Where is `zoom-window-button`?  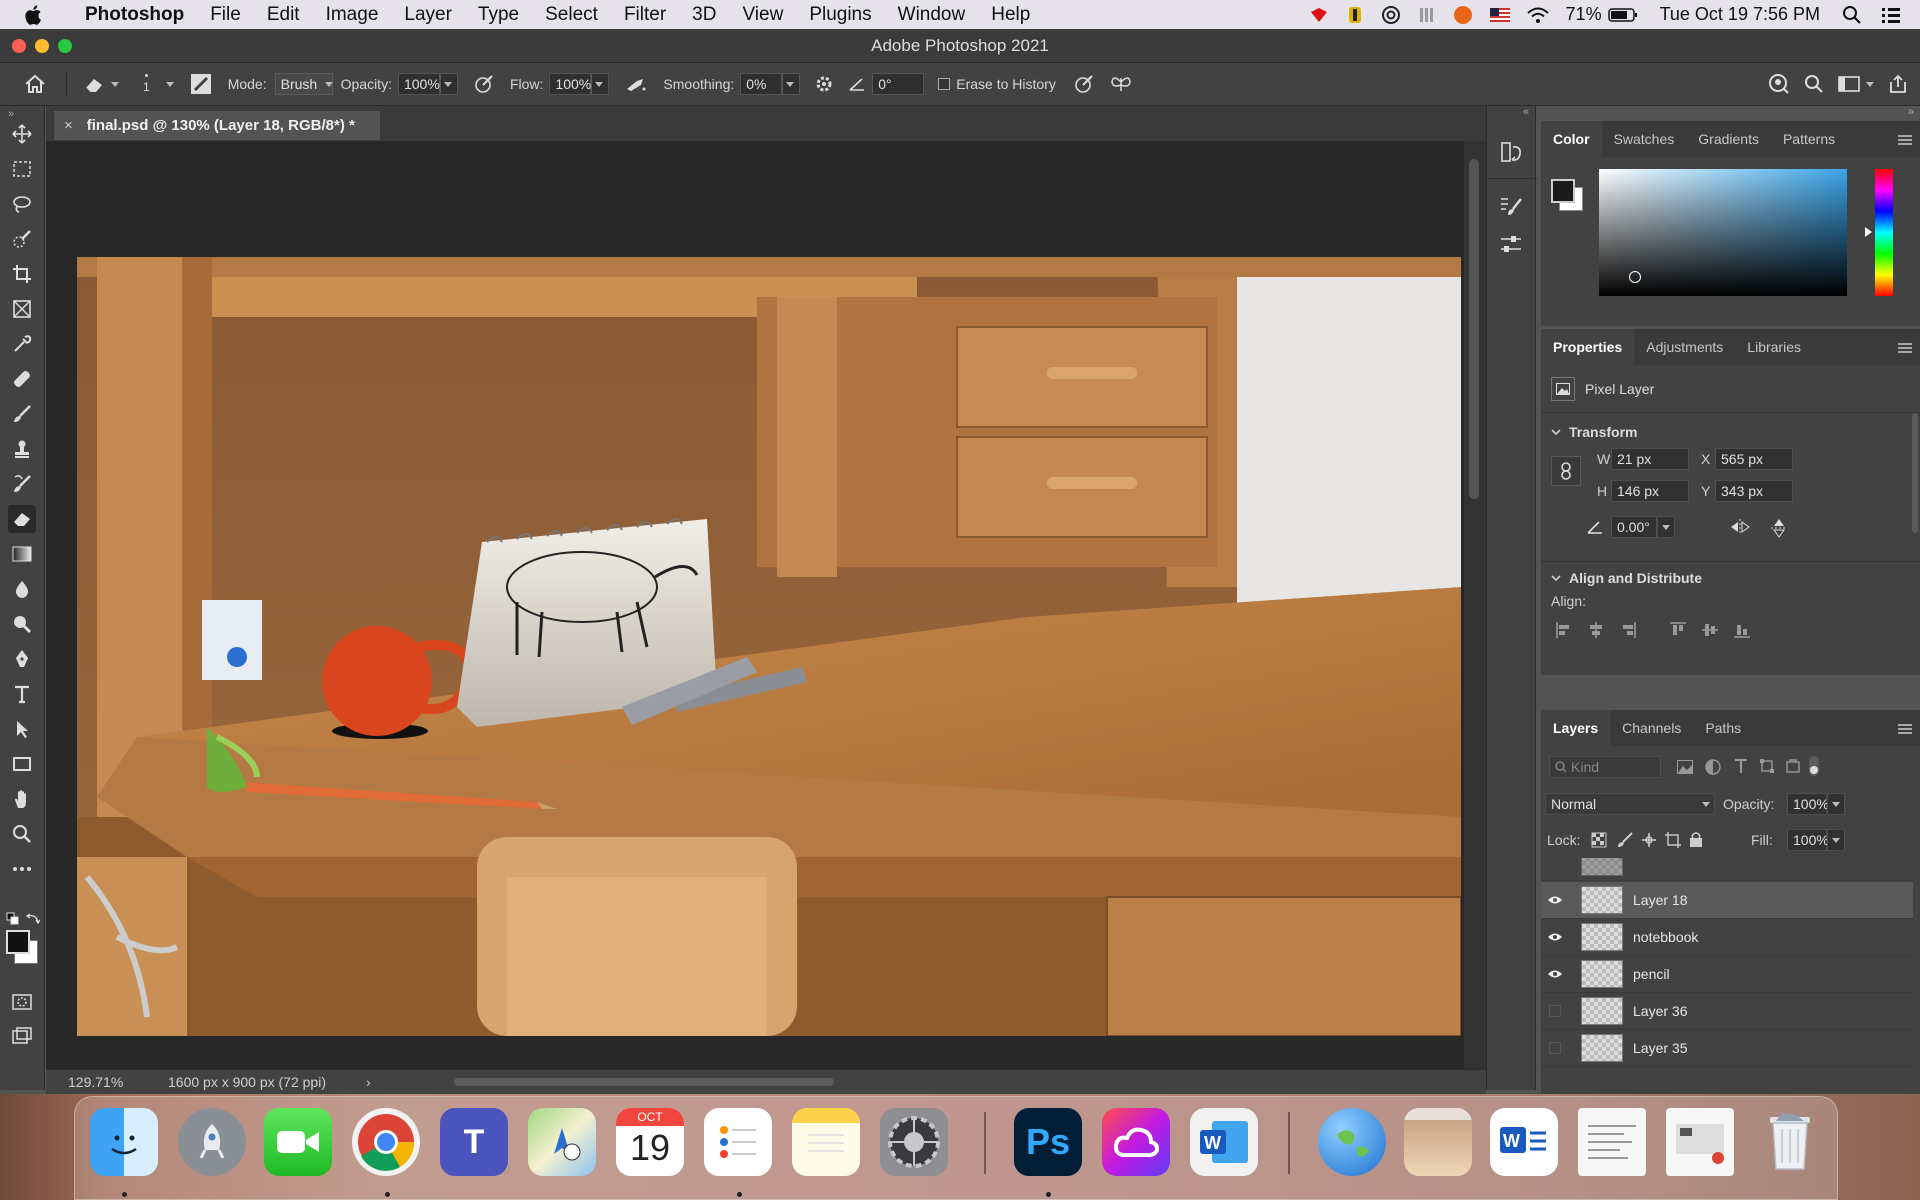
zoom-window-button is located at coordinates (65, 46).